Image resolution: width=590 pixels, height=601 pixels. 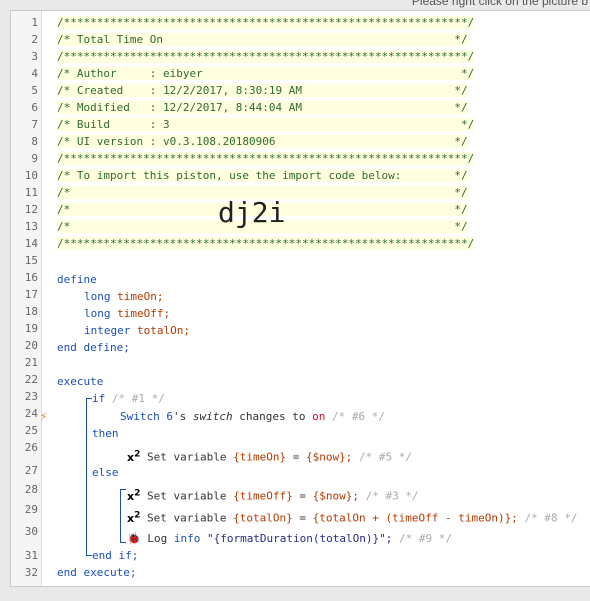 What do you see at coordinates (34, 22) in the screenshot?
I see `line-number: 1` at bounding box center [34, 22].